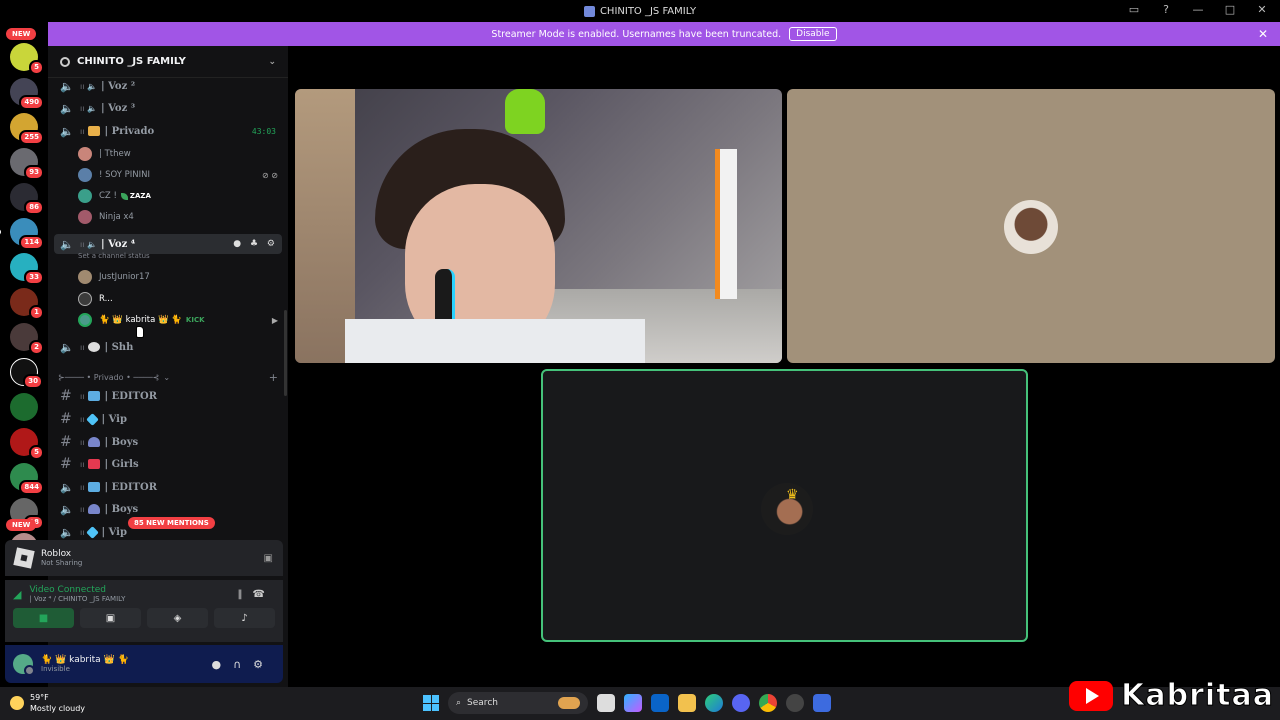  What do you see at coordinates (244, 618) in the screenshot?
I see `soundboard-button: ♪` at bounding box center [244, 618].